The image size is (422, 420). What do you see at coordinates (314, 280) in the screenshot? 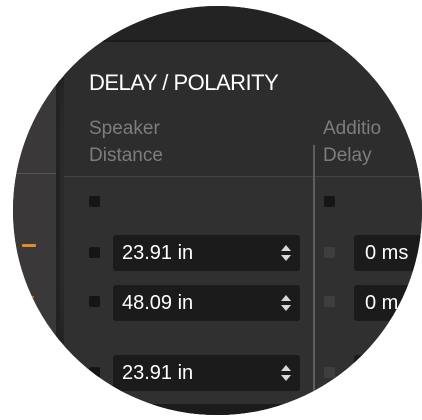
I see `column-divider` at bounding box center [314, 280].